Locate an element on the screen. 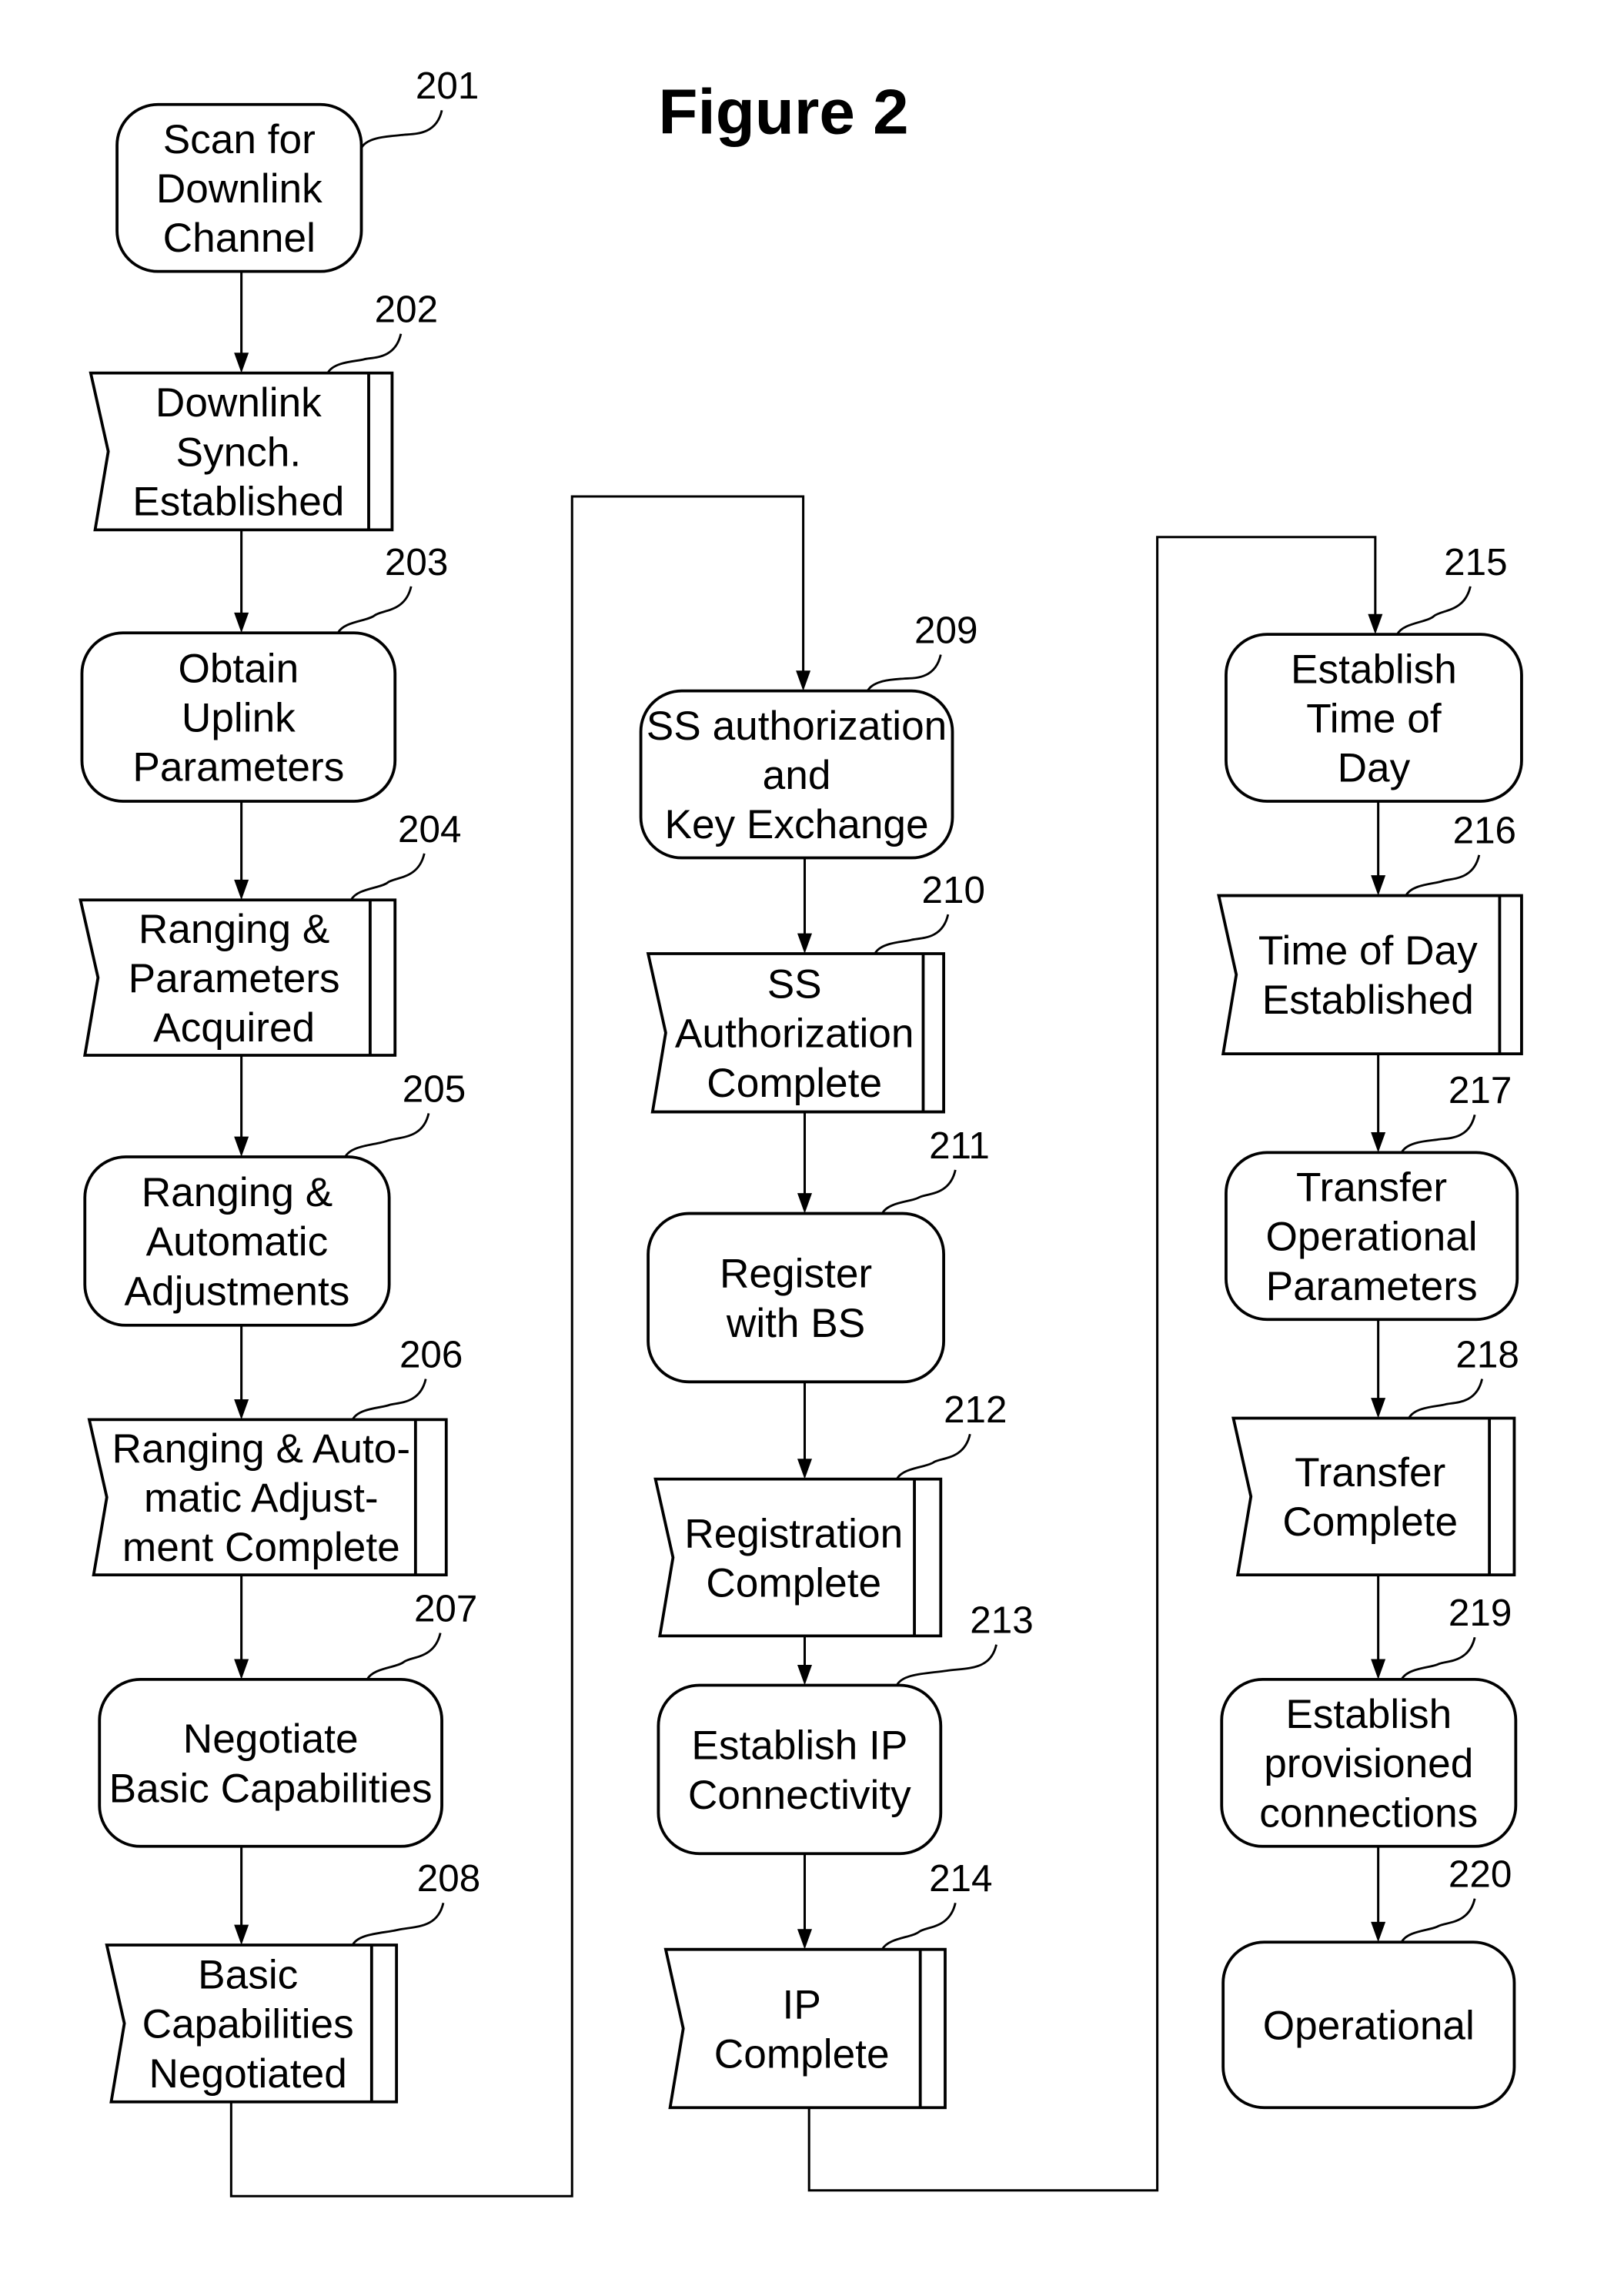 This screenshot has width=1624, height=2276. flow-step-201: Scan forDownlinkChannel 201 is located at coordinates (297, 169).